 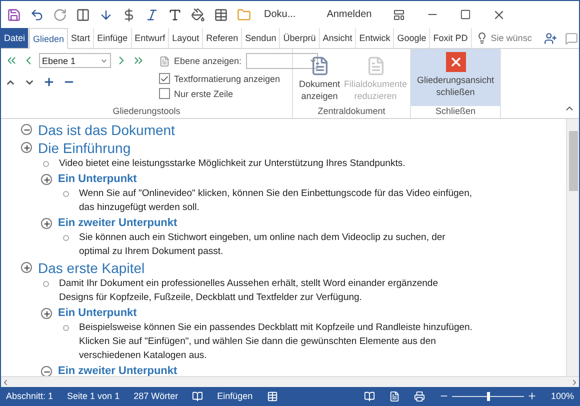 What do you see at coordinates (455, 112) in the screenshot?
I see `group-label: Schließen` at bounding box center [455, 112].